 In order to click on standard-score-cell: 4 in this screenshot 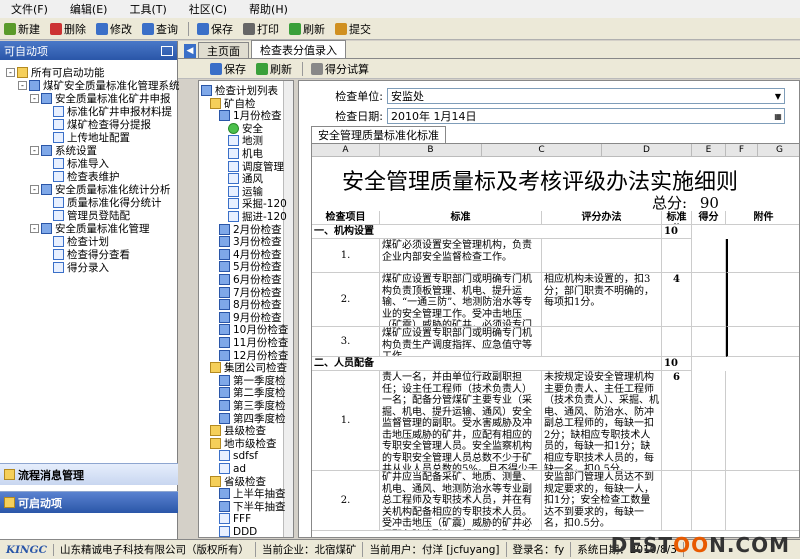, I will do `click(677, 300)`.